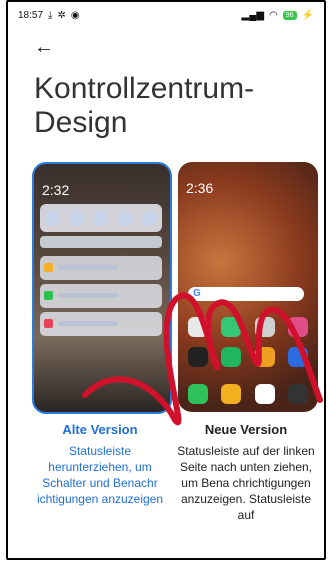  What do you see at coordinates (273, 15) in the screenshot?
I see `wifi-icon: ◠` at bounding box center [273, 15].